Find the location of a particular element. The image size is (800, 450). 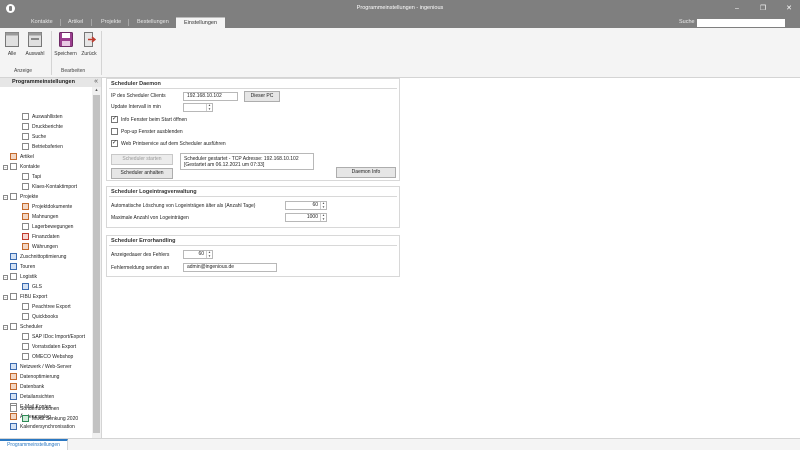

auto-delete-spinner: 60 ▲ ▼ is located at coordinates (306, 205).